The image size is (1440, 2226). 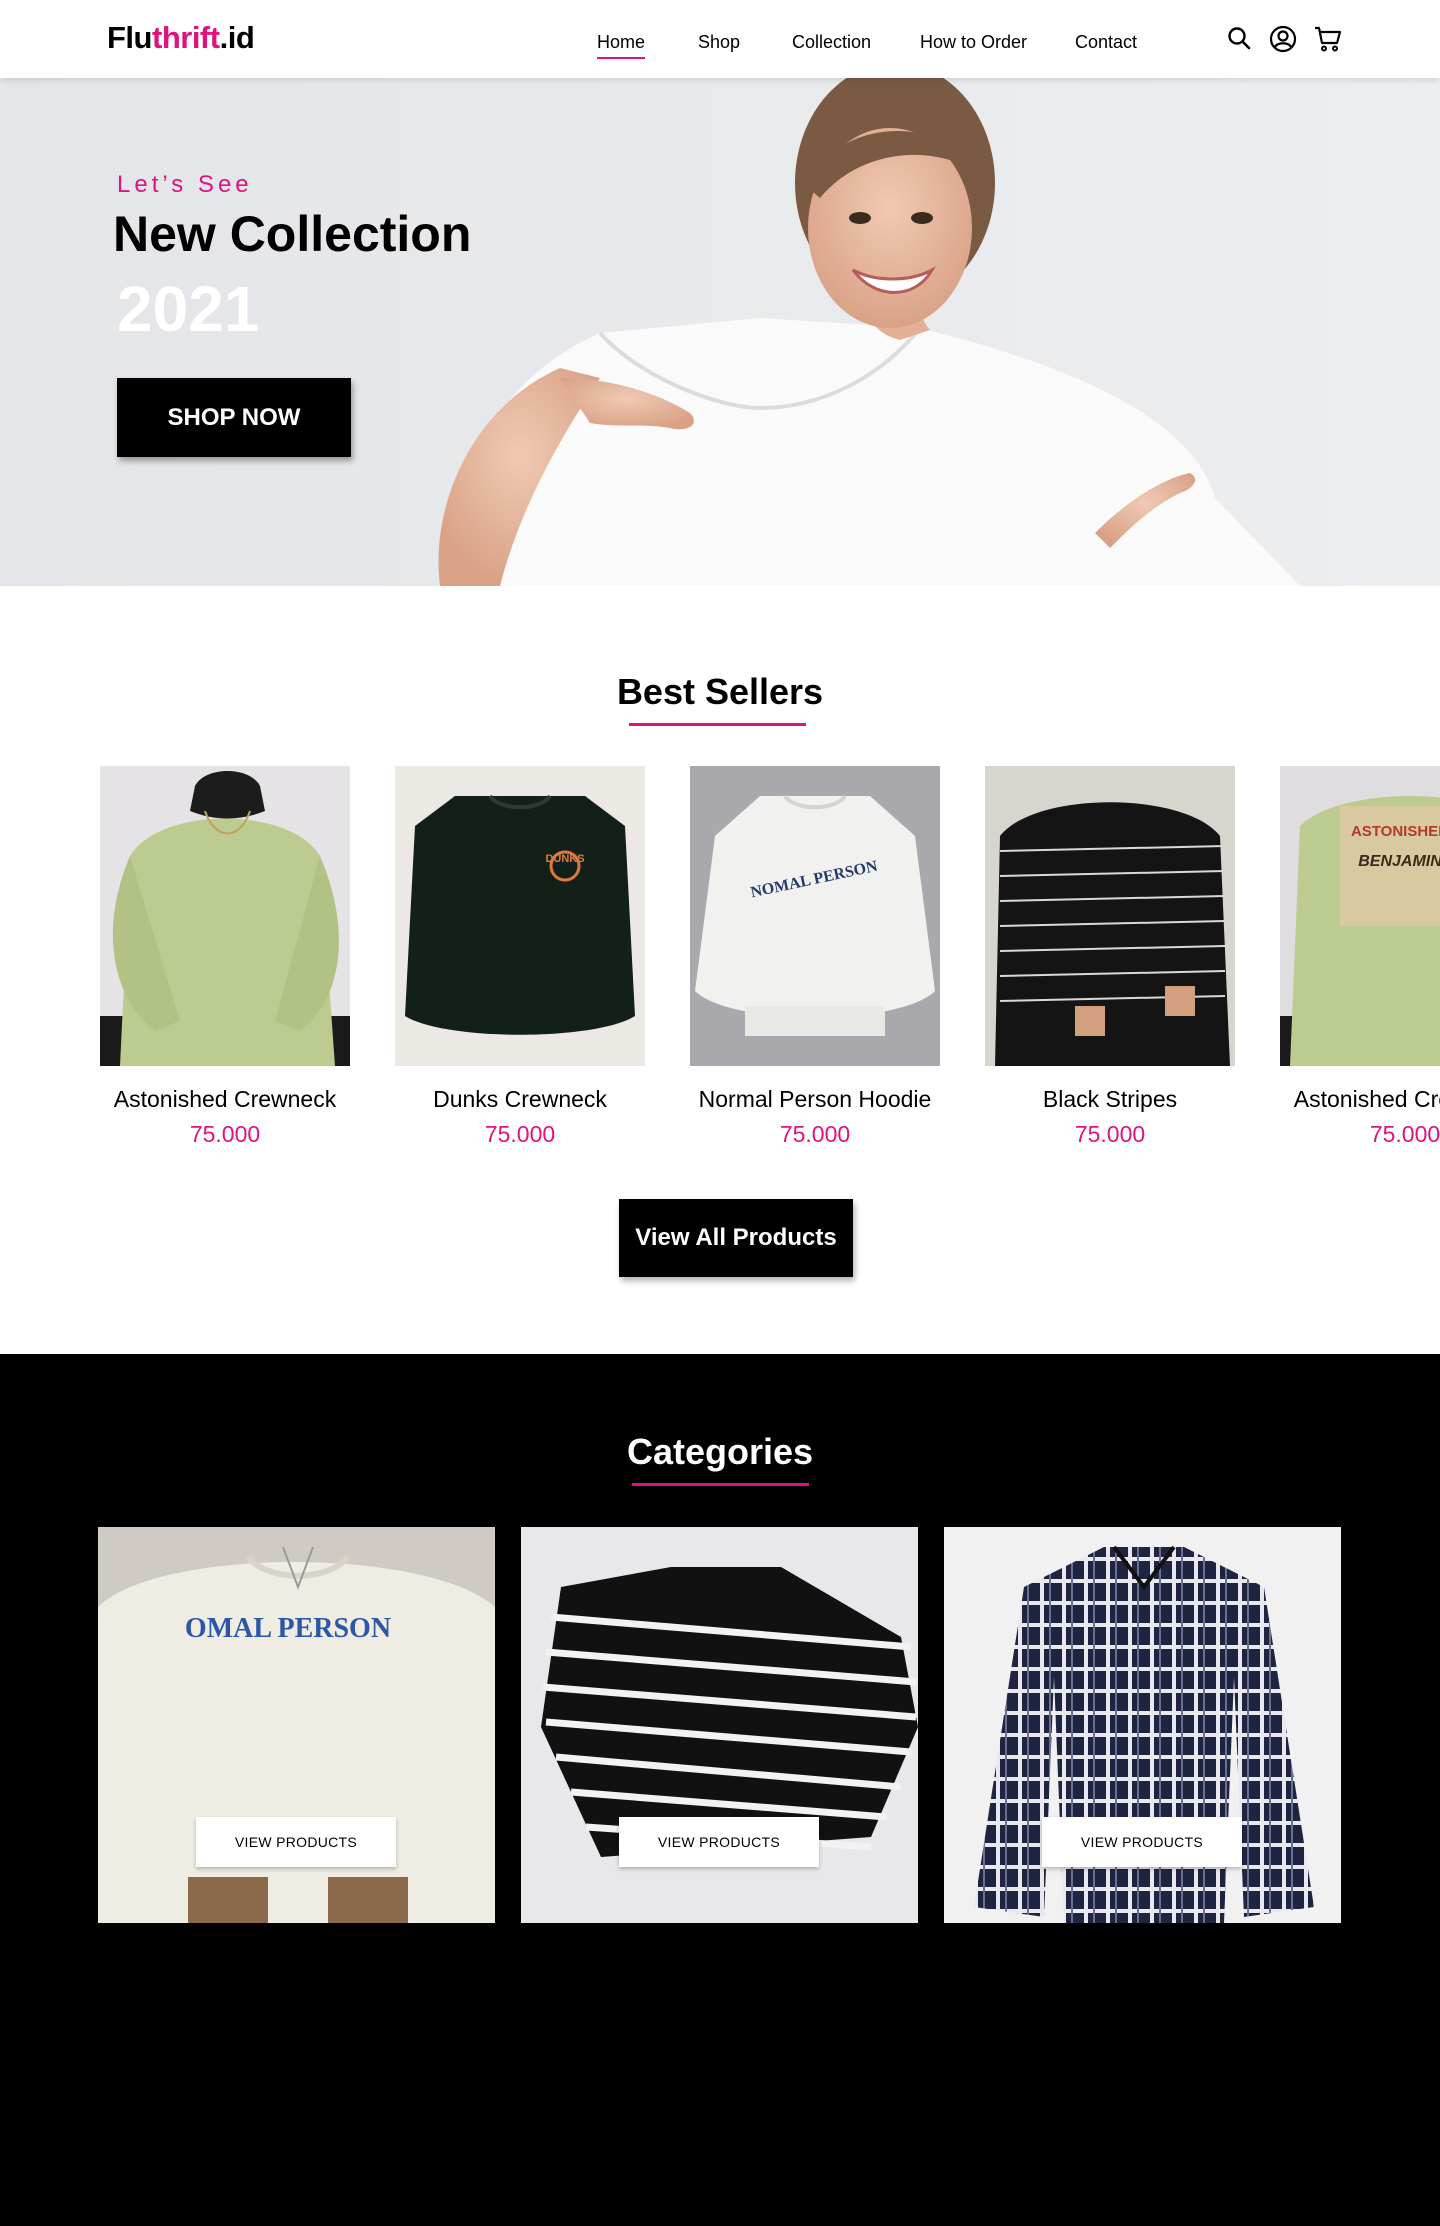 What do you see at coordinates (1399, 861) in the screenshot?
I see `svg-text: BENJAMIN` at bounding box center [1399, 861].